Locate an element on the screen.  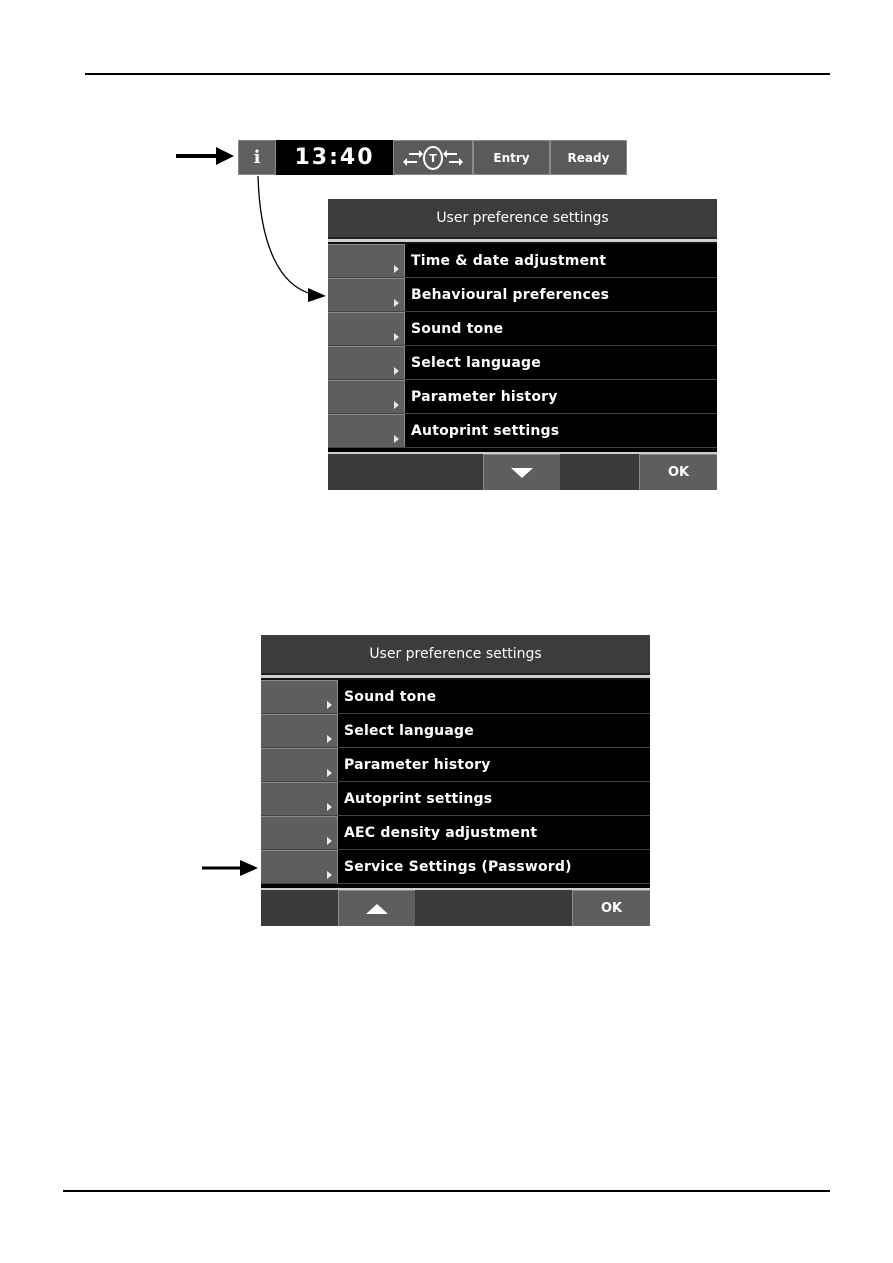
row-label: Service Settings (Password) is located at coordinates (458, 866).